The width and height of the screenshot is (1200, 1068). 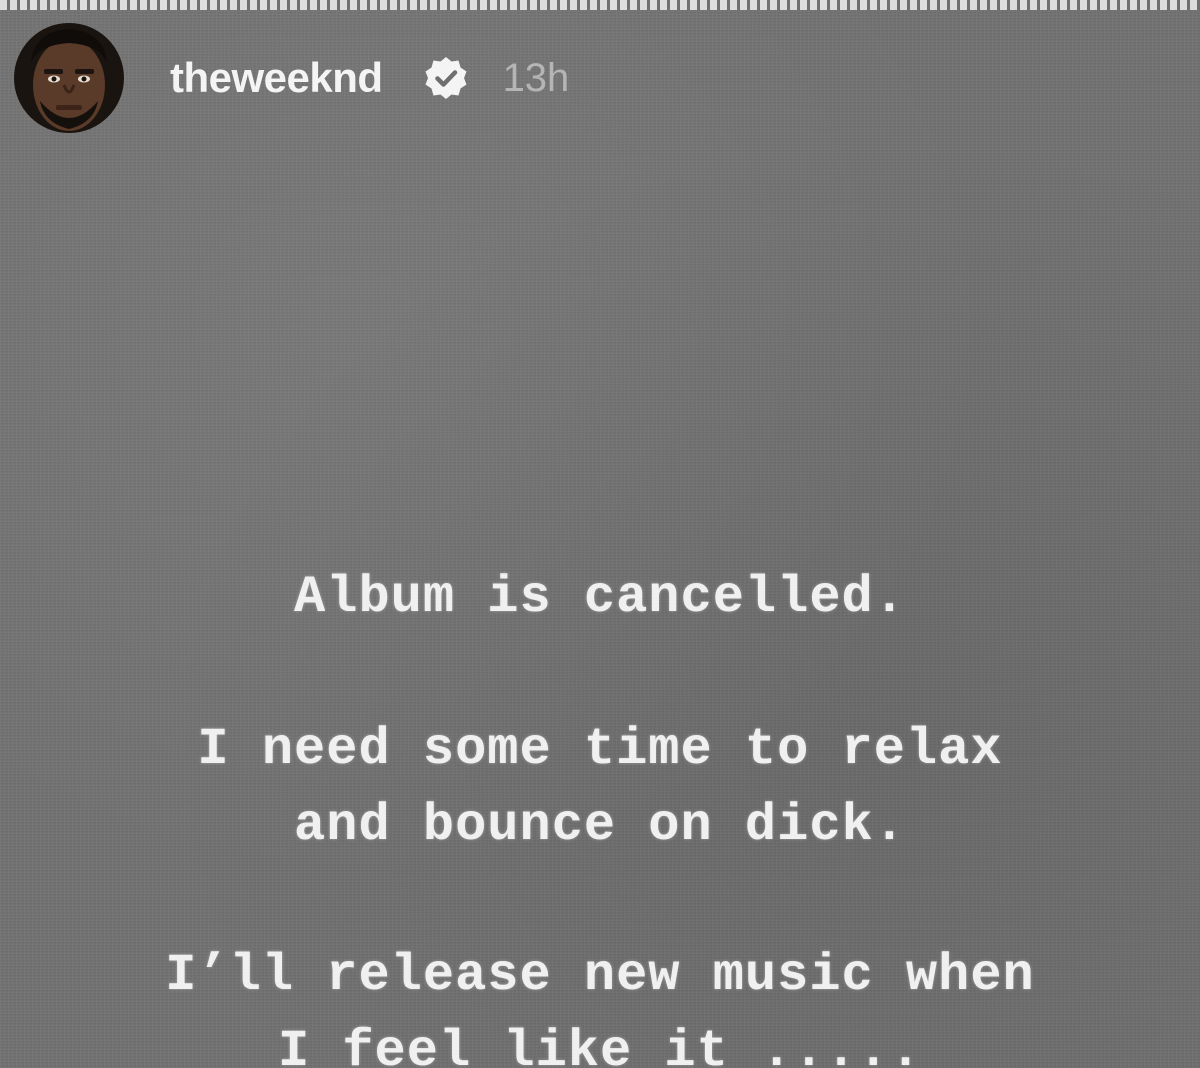 What do you see at coordinates (600, 825) in the screenshot?
I see `story-text-line: and bounce on dick.` at bounding box center [600, 825].